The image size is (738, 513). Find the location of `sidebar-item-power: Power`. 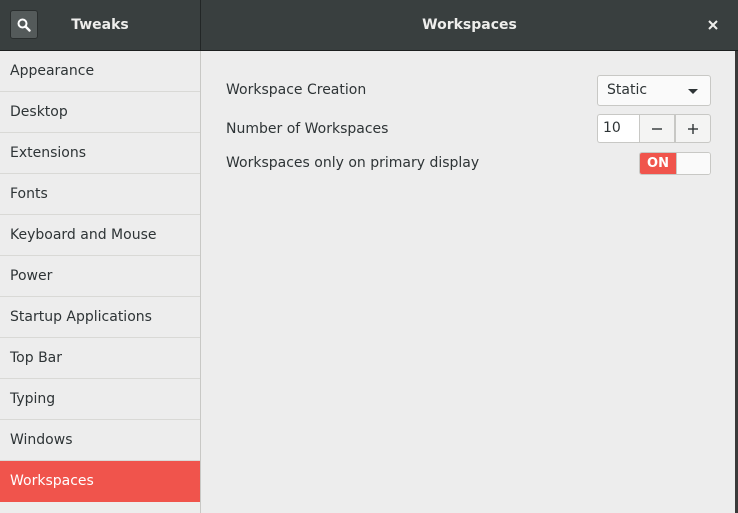

sidebar-item-power: Power is located at coordinates (100, 276).